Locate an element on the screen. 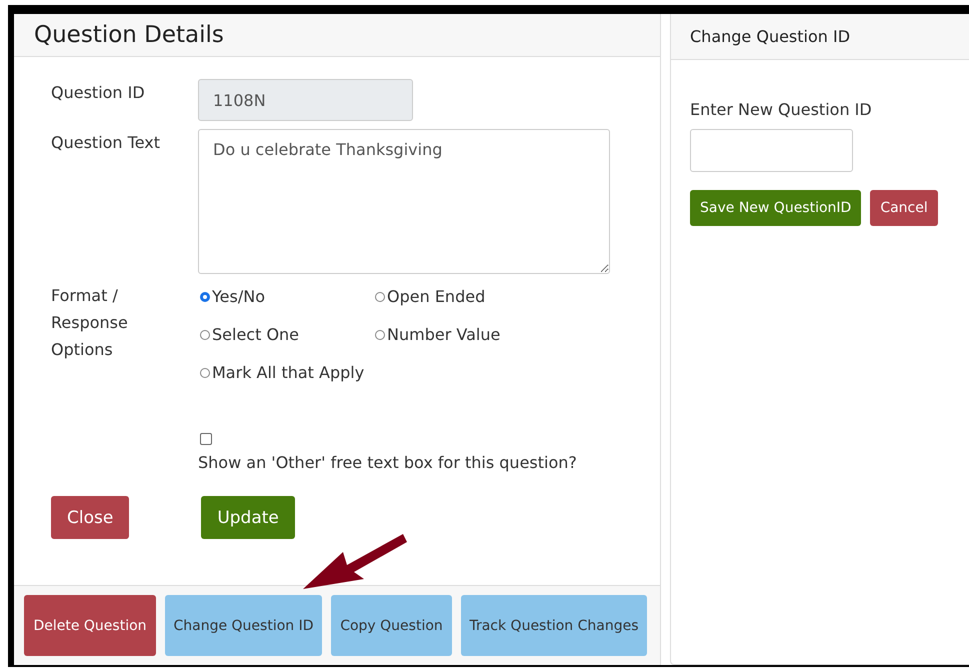 The image size is (969, 669). field-label: Enter New Question ID is located at coordinates (781, 109).